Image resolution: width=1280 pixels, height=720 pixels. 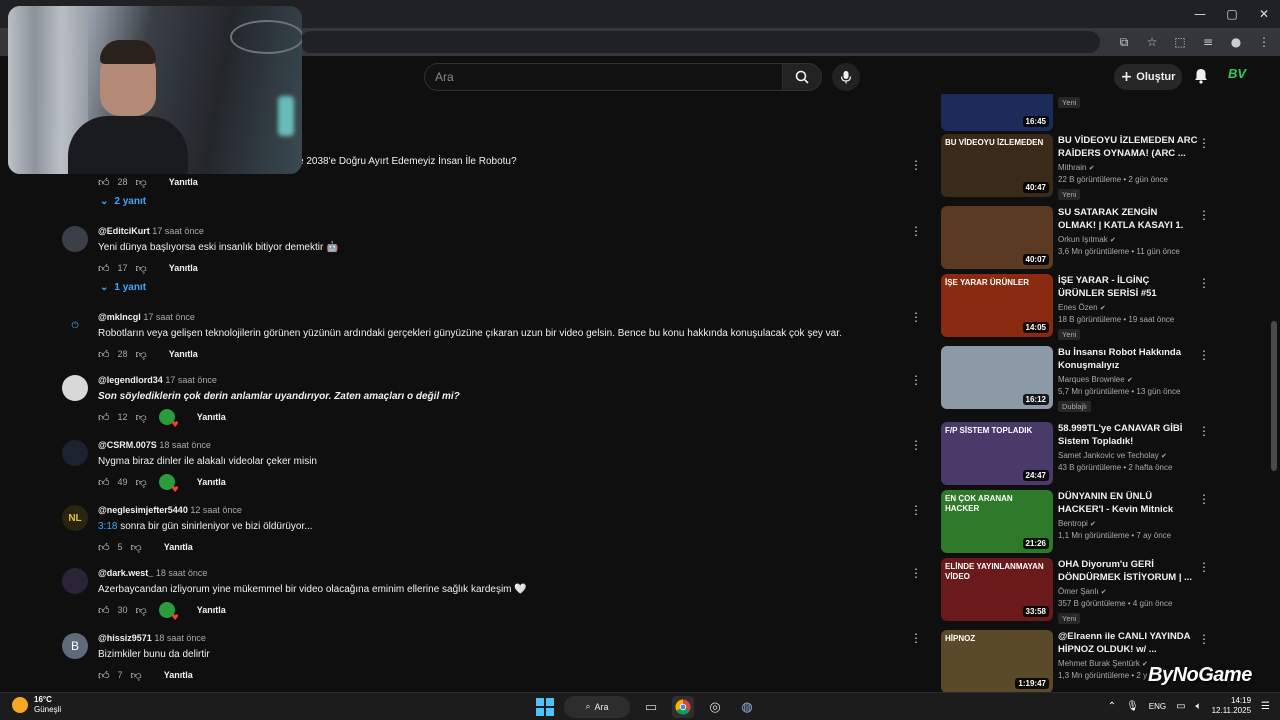 What do you see at coordinates (1128, 359) in the screenshot?
I see `video-title: Bu İnsansı Robot Hakkında Konuşmalıyız` at bounding box center [1128, 359].